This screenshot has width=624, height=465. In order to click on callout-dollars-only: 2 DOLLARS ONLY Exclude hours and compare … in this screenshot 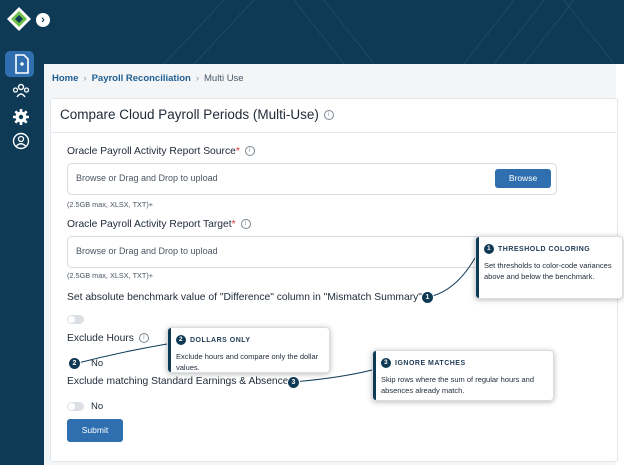, I will do `click(248, 350)`.